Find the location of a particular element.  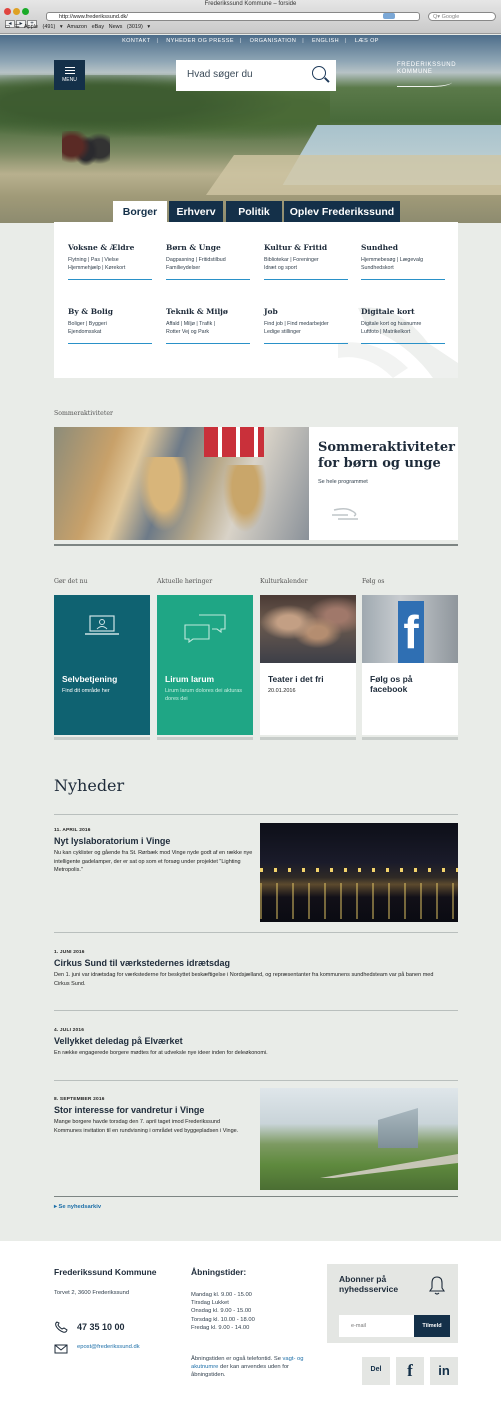

menu-col-links: Flytning | Pas | Vielse is located at coordinates (110, 260).